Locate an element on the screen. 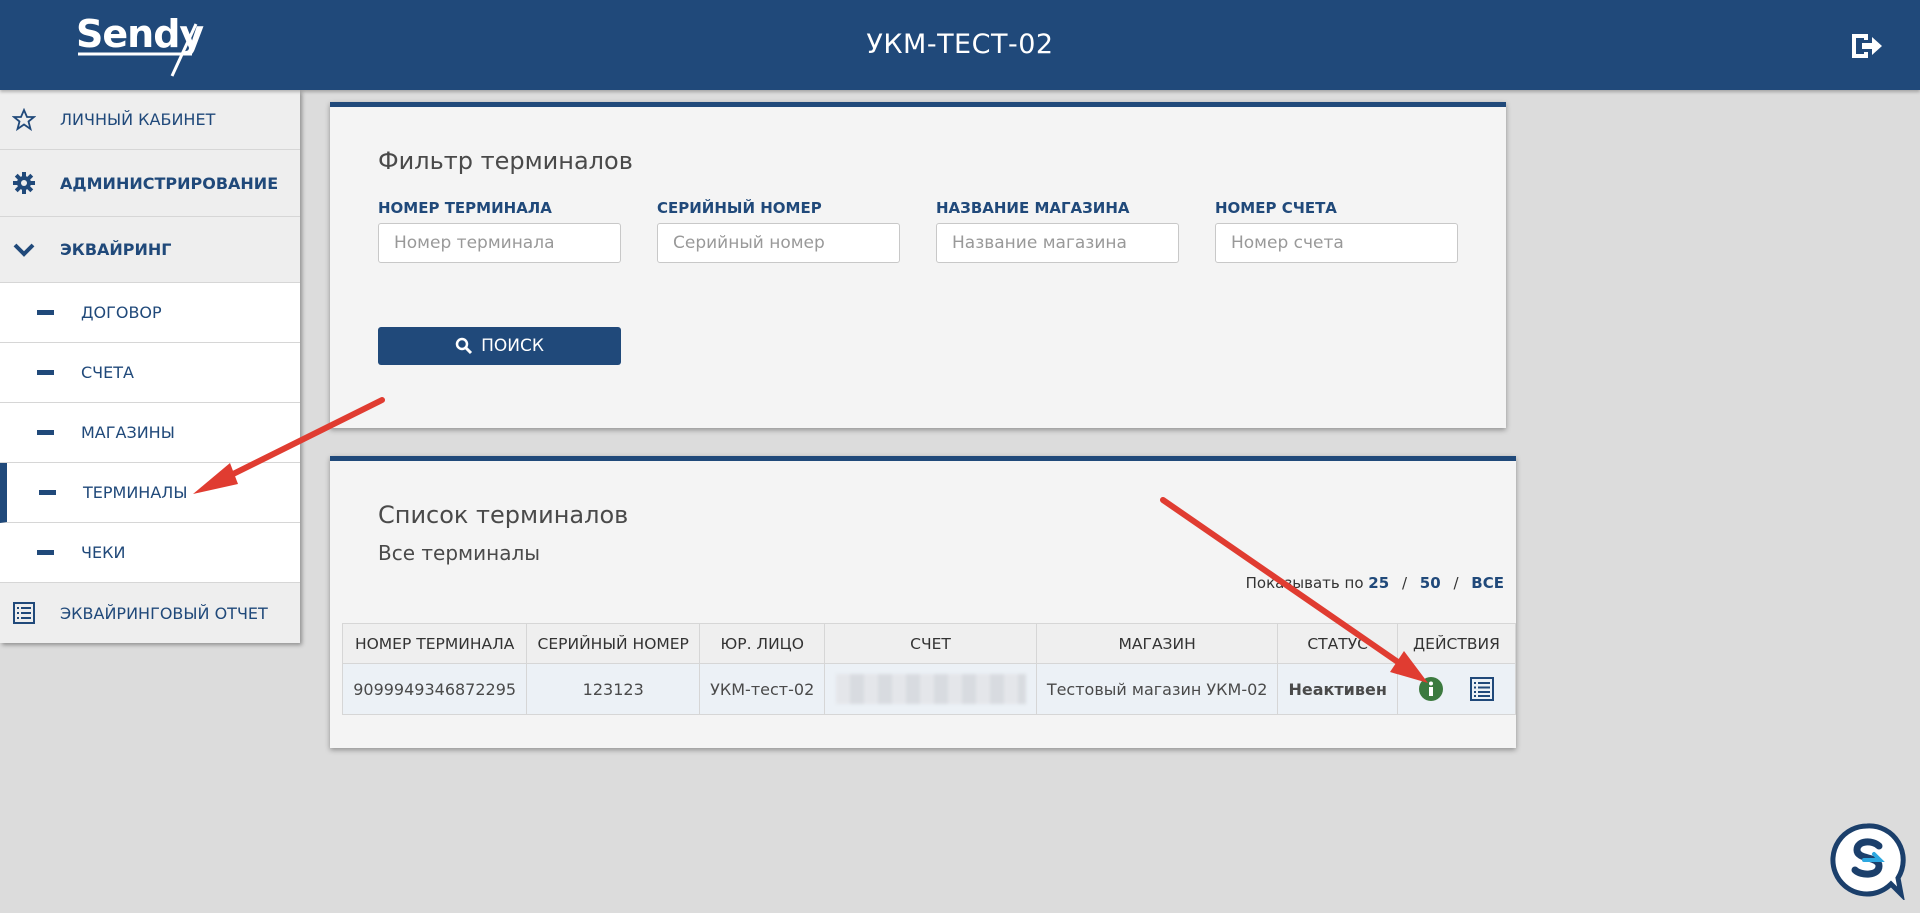 Image resolution: width=1920 pixels, height=913 pixels. sidebar-subitem-shops: Магазины is located at coordinates (150, 433).